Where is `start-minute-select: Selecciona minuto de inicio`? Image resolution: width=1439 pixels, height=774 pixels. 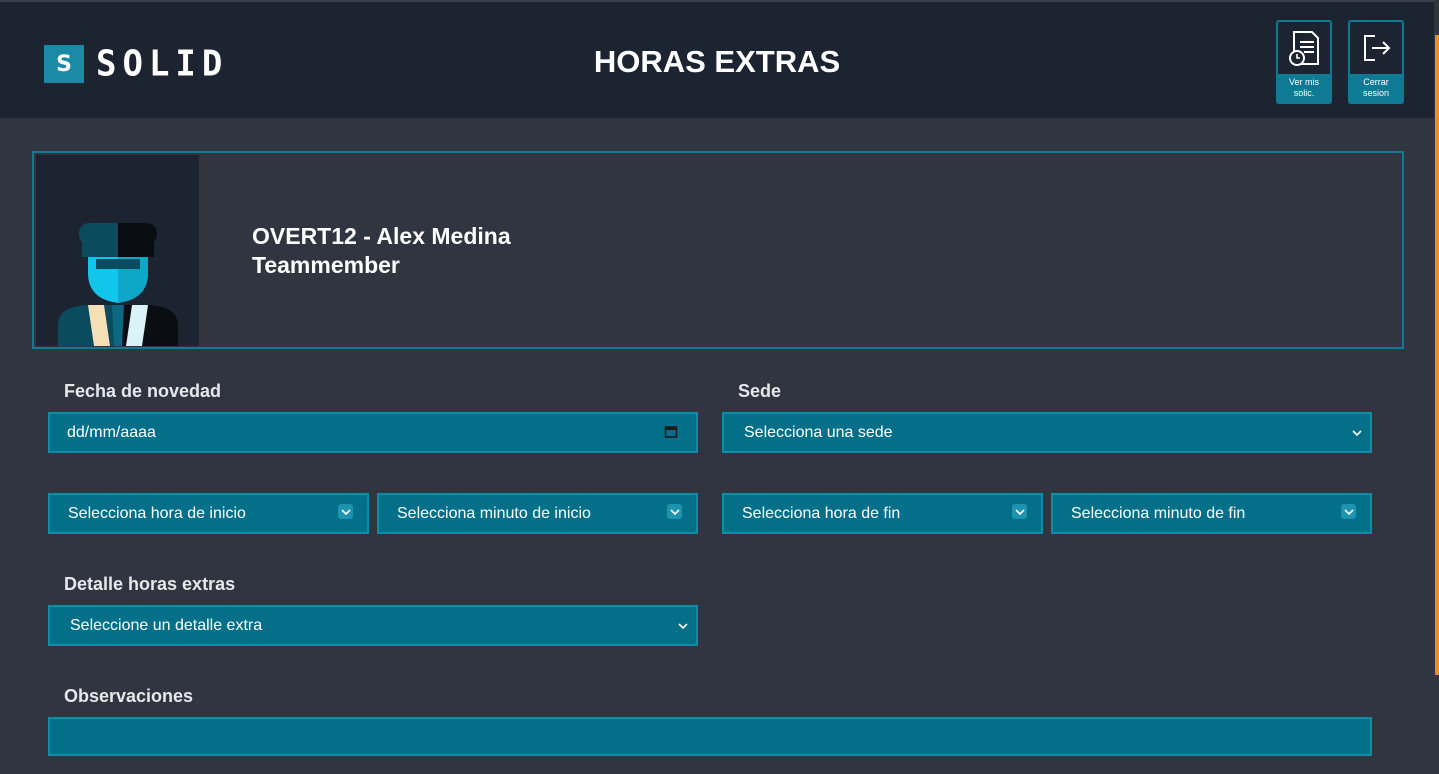
start-minute-select: Selecciona minuto de inicio is located at coordinates (537, 513).